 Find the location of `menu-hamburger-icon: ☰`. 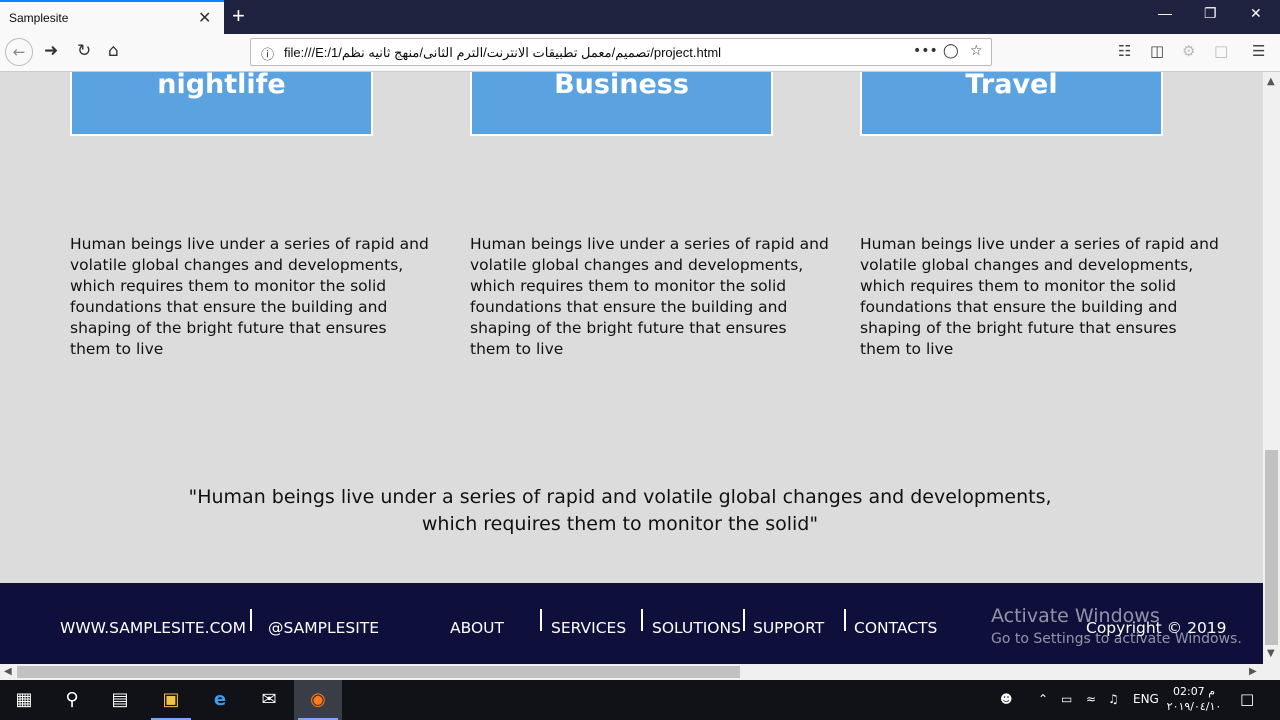

menu-hamburger-icon: ☰ is located at coordinates (1258, 51).